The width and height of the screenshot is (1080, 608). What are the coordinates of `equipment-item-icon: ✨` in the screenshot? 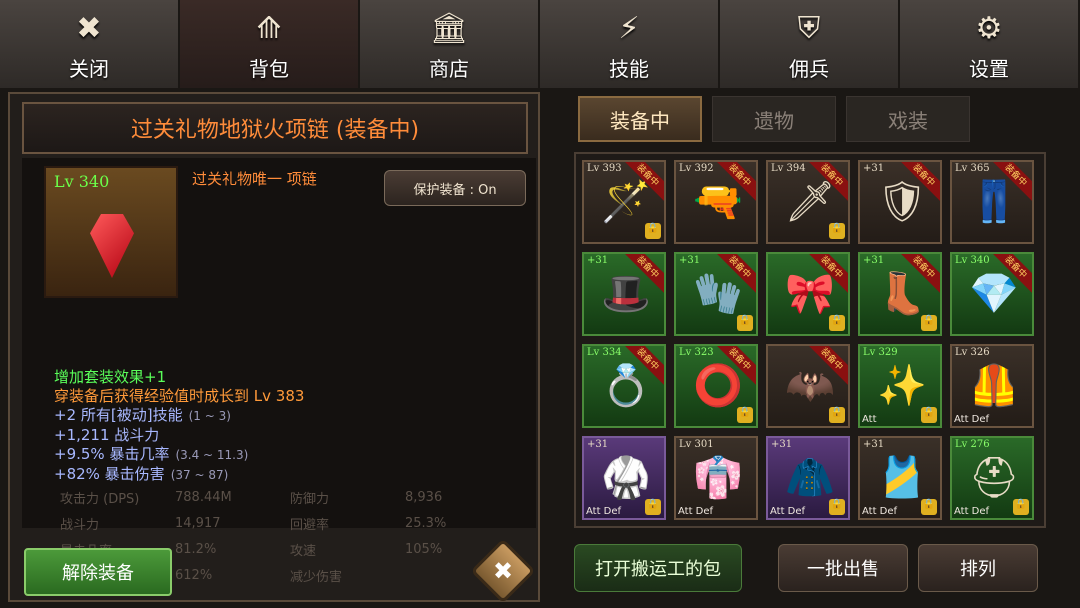 It's located at (902, 386).